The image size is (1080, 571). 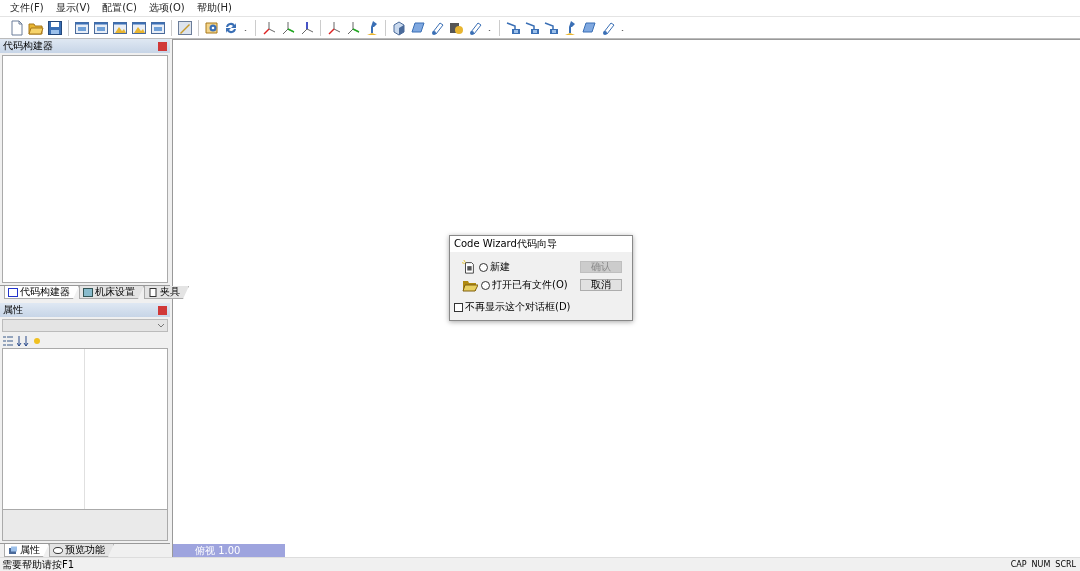 I want to click on chevron-icon, so click(x=161, y=325).